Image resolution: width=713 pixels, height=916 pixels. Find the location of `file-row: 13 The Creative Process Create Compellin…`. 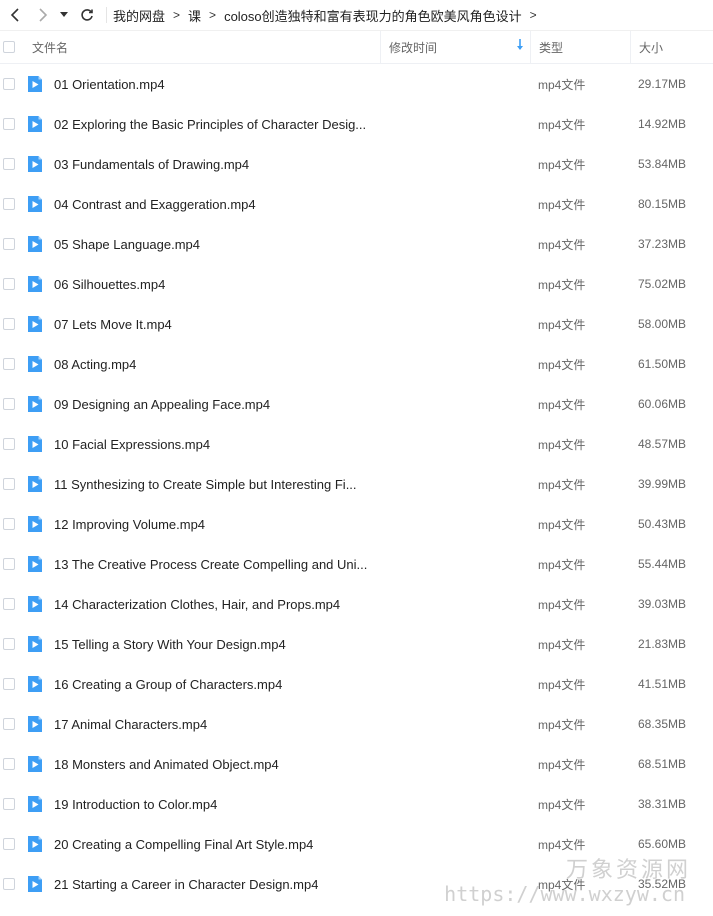

file-row: 13 The Creative Process Create Compellin… is located at coordinates (356, 564).